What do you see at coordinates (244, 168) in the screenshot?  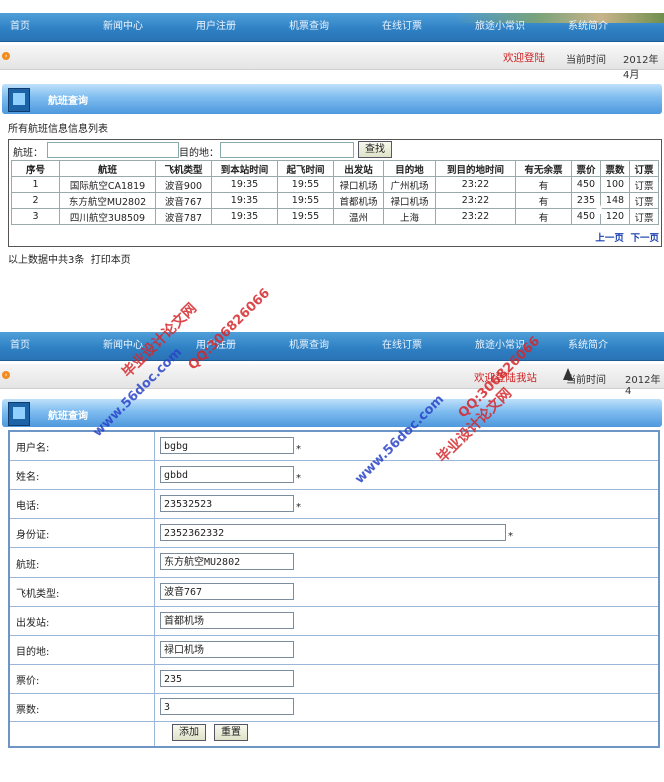 I see `col-header: 到本站时间` at bounding box center [244, 168].